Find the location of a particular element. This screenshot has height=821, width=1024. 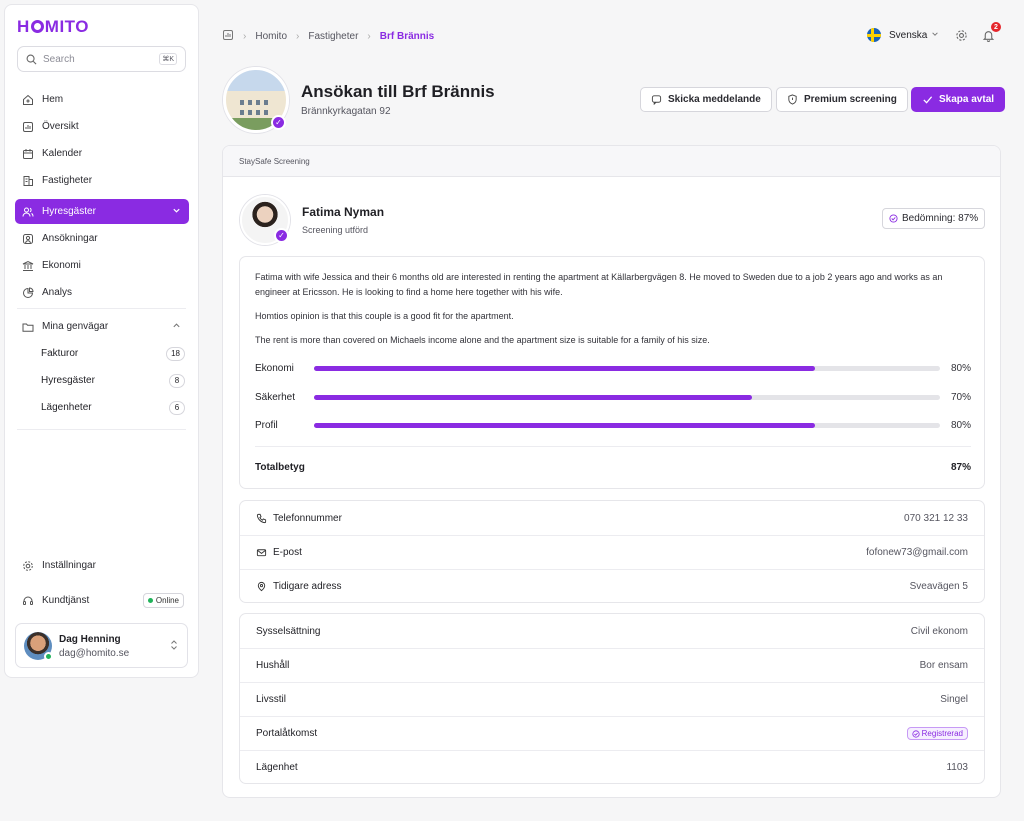

create-contract-label: Skapa avtal is located at coordinates (967, 99).